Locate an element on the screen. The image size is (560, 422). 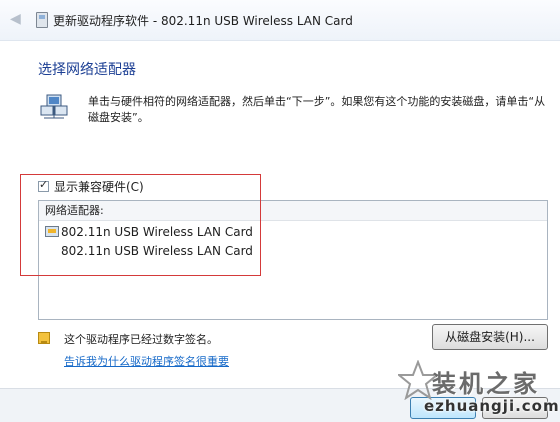
network-computer-icon is located at coordinates (54, 106).